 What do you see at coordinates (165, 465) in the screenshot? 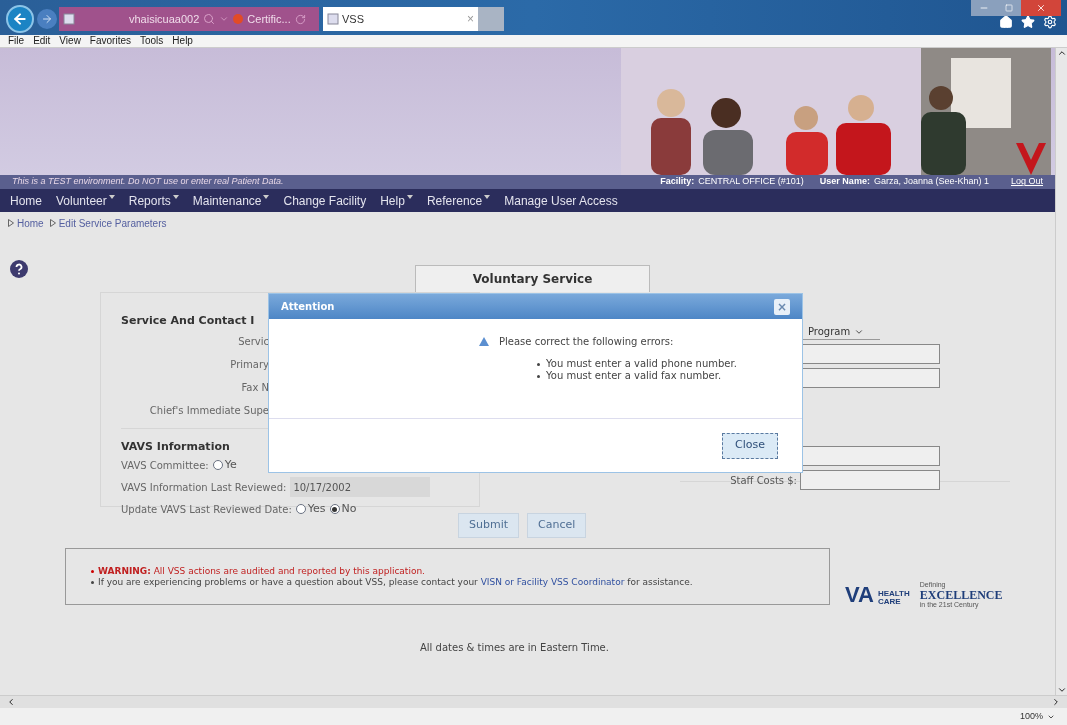
I see `field-label: VAVS Committee:` at bounding box center [165, 465].